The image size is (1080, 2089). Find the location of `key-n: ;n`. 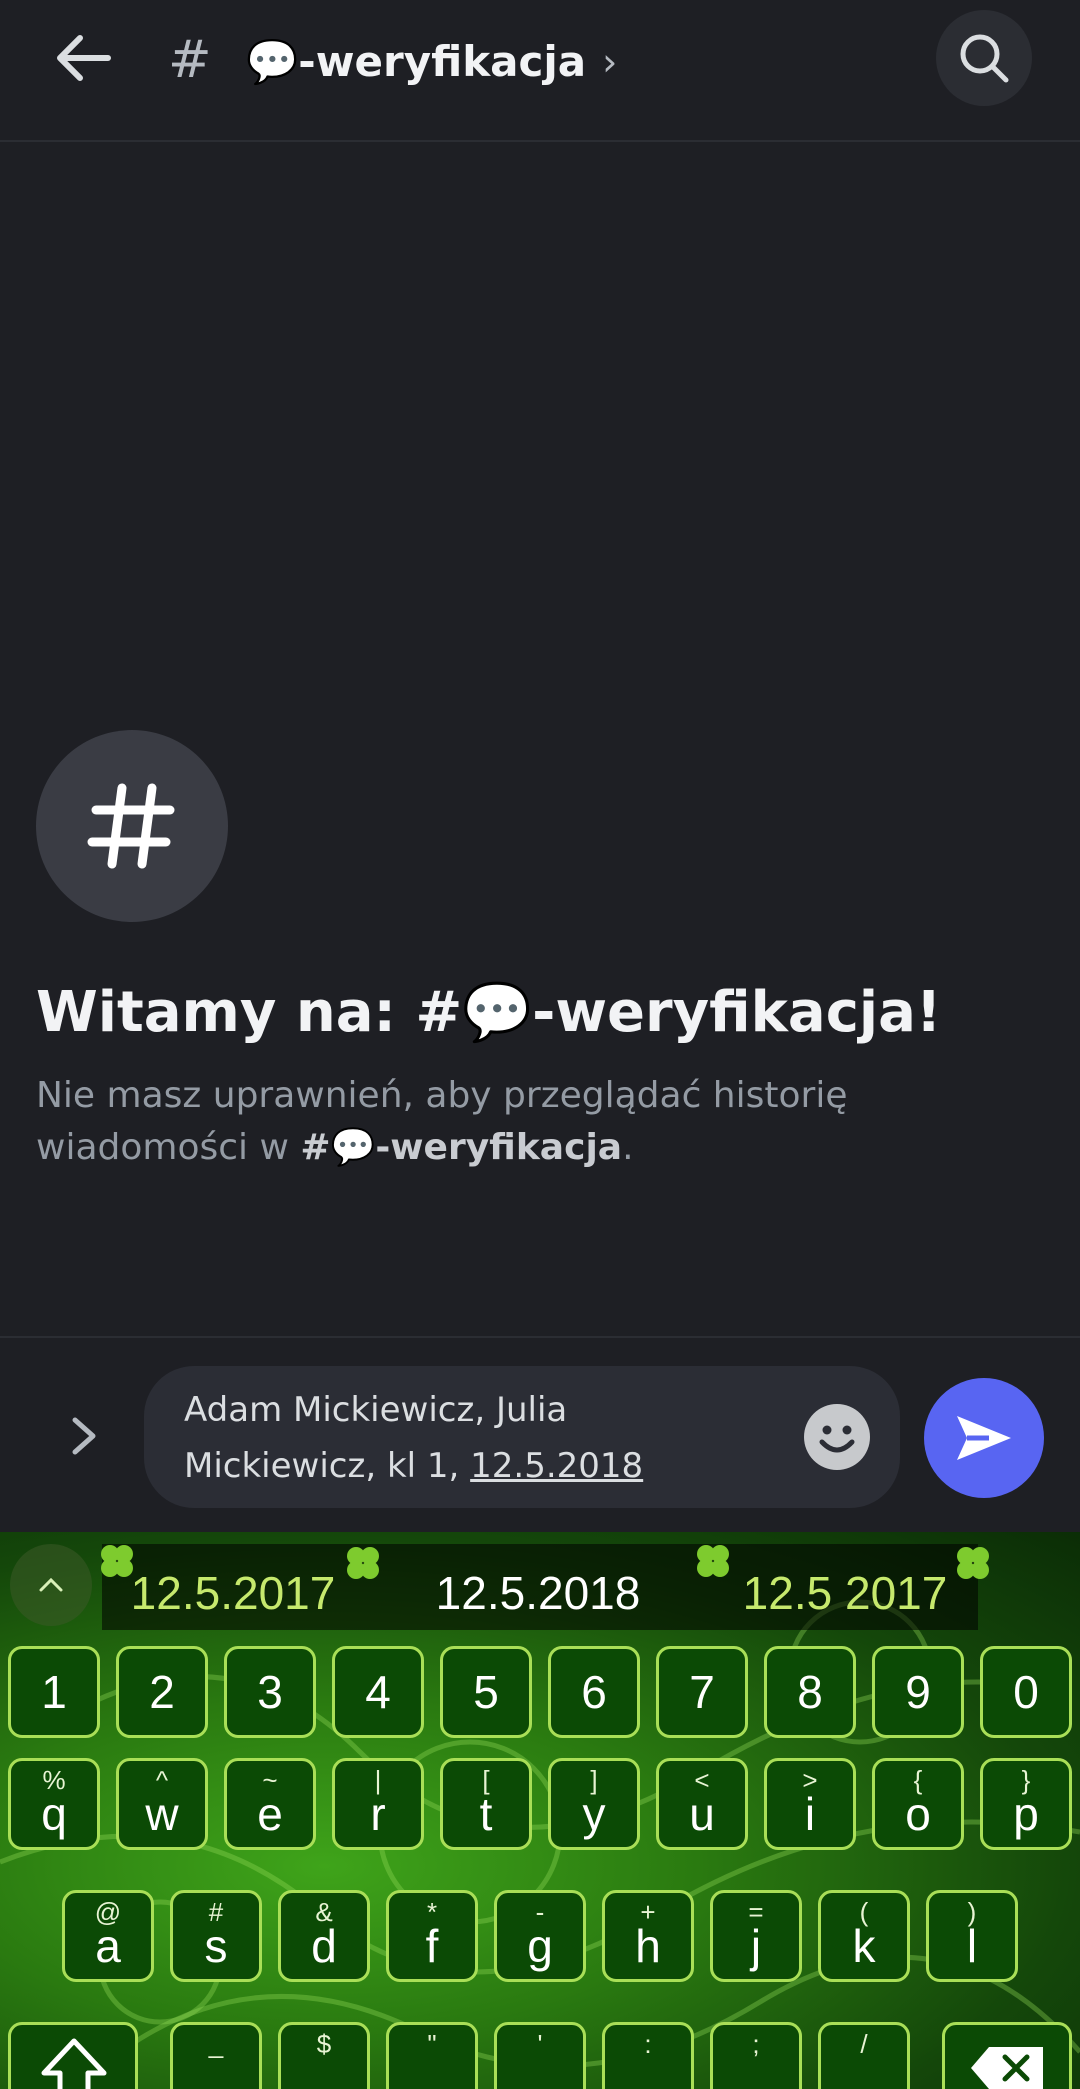

key-n: ;n is located at coordinates (756, 2055).